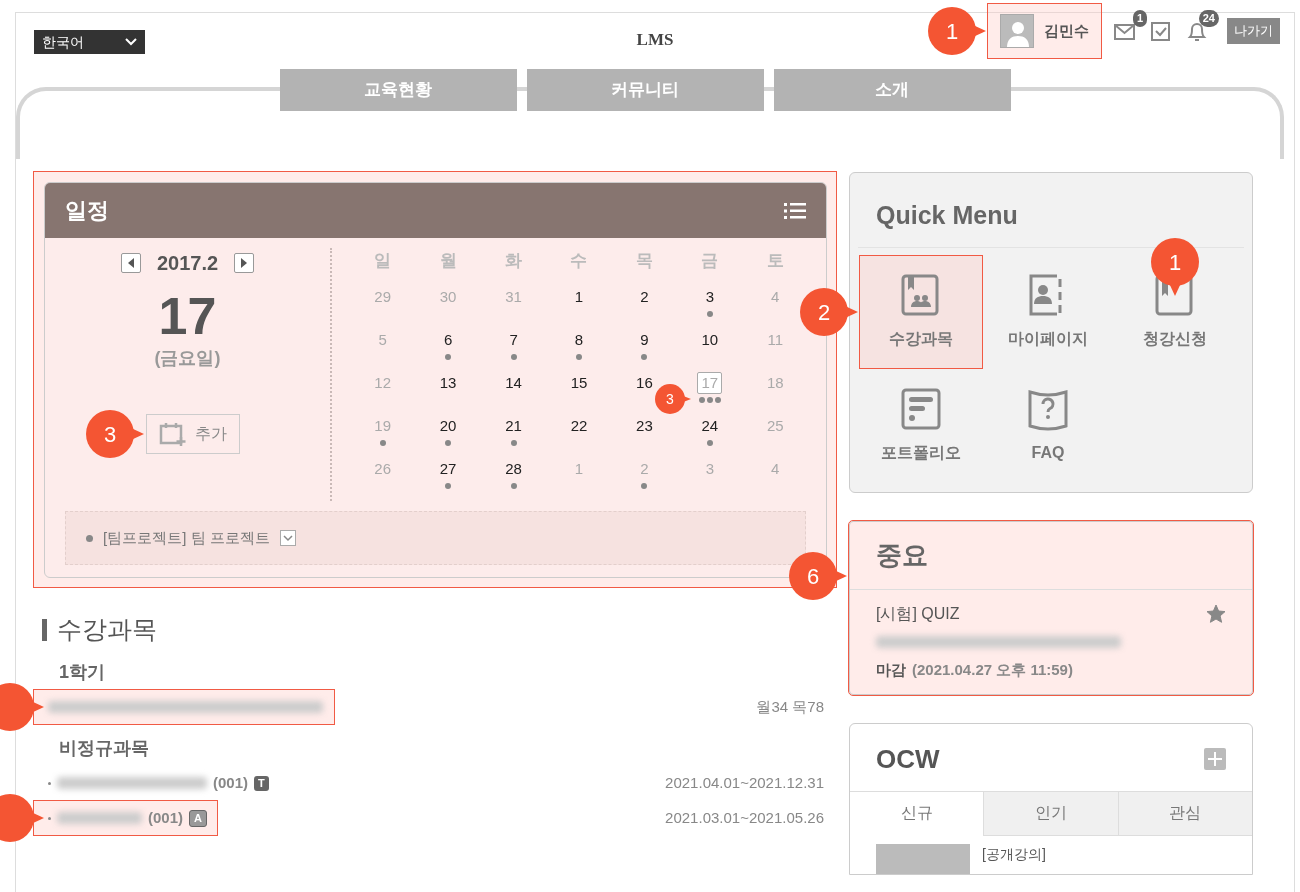 The height and width of the screenshot is (892, 1300). What do you see at coordinates (1048, 311) in the screenshot?
I see `quick-menu-item: 마이페이지` at bounding box center [1048, 311].